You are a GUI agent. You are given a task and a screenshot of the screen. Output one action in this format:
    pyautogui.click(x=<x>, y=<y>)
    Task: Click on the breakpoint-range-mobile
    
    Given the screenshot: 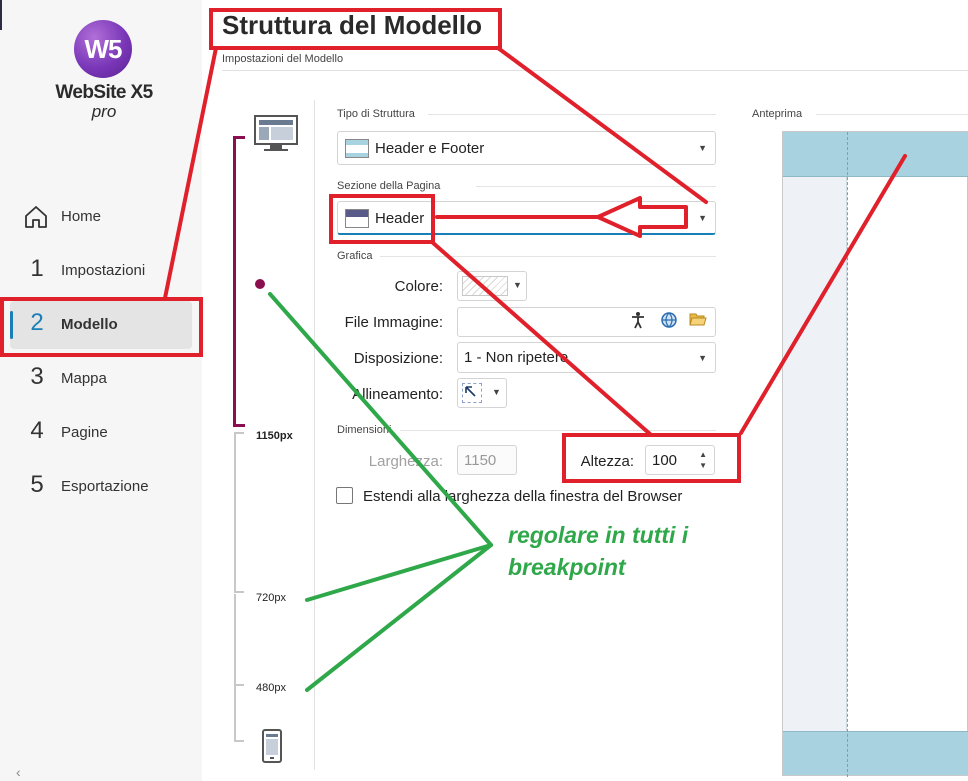 What is the action you would take?
    pyautogui.click(x=235, y=714)
    